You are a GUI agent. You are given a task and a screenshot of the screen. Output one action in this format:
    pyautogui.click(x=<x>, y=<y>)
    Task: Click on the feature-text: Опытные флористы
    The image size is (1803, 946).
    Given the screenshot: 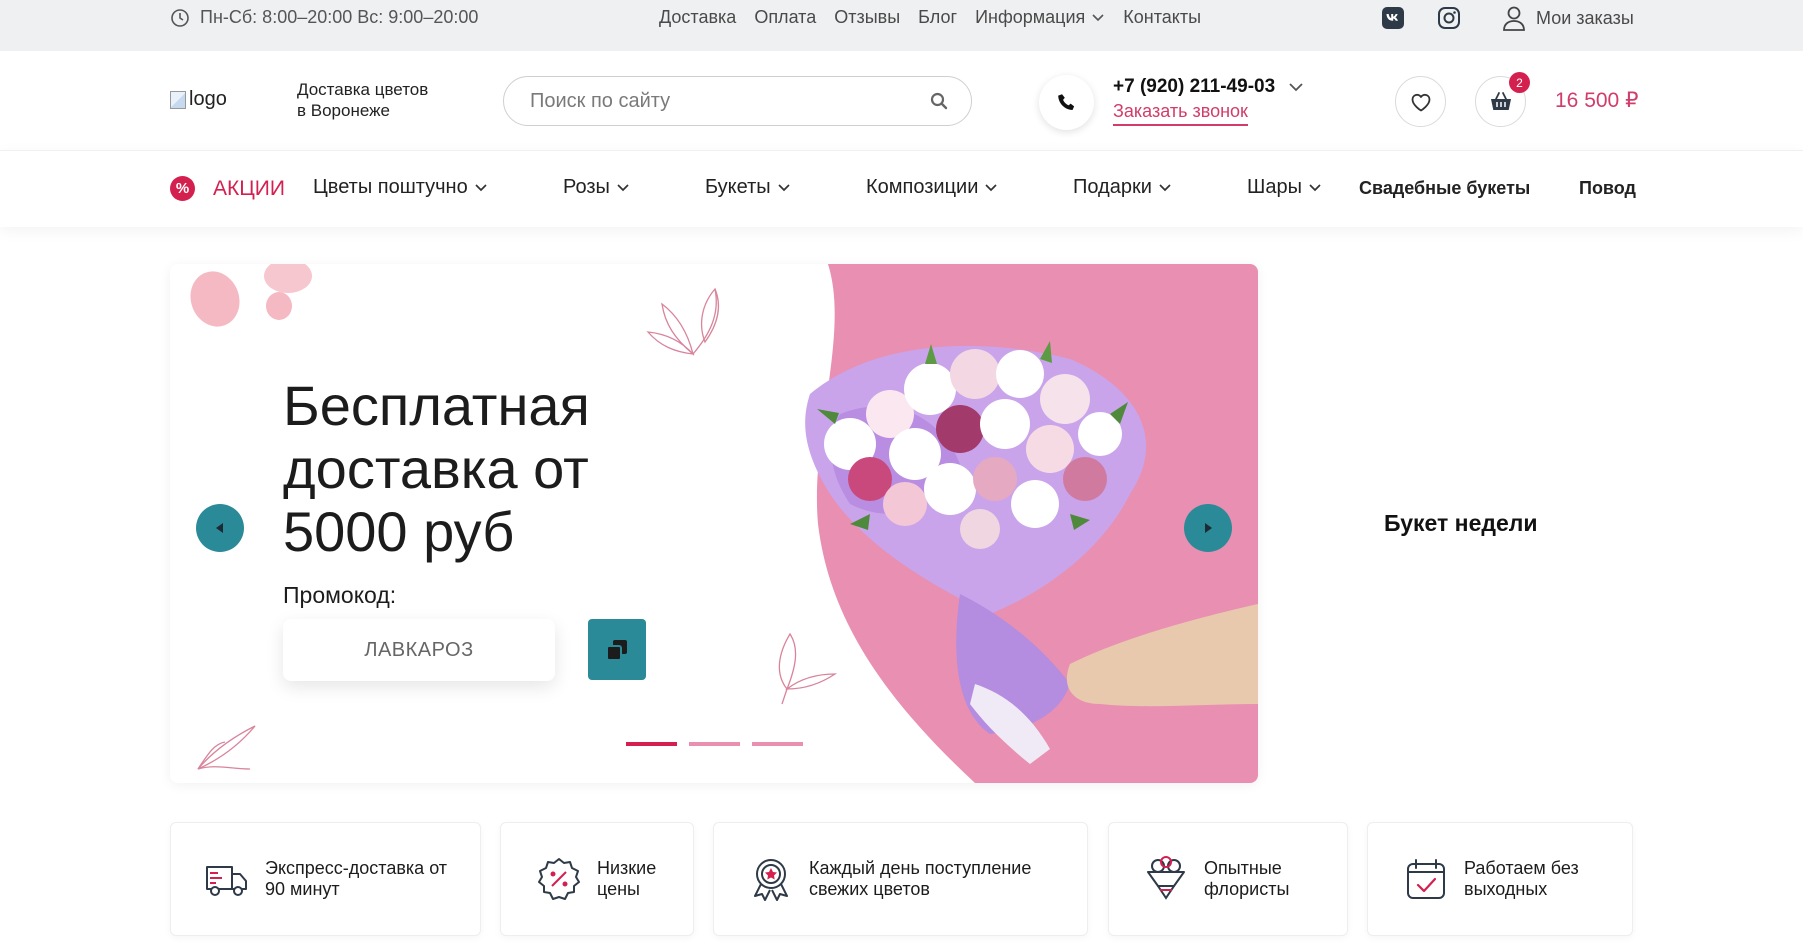 What is the action you would take?
    pyautogui.click(x=1246, y=879)
    